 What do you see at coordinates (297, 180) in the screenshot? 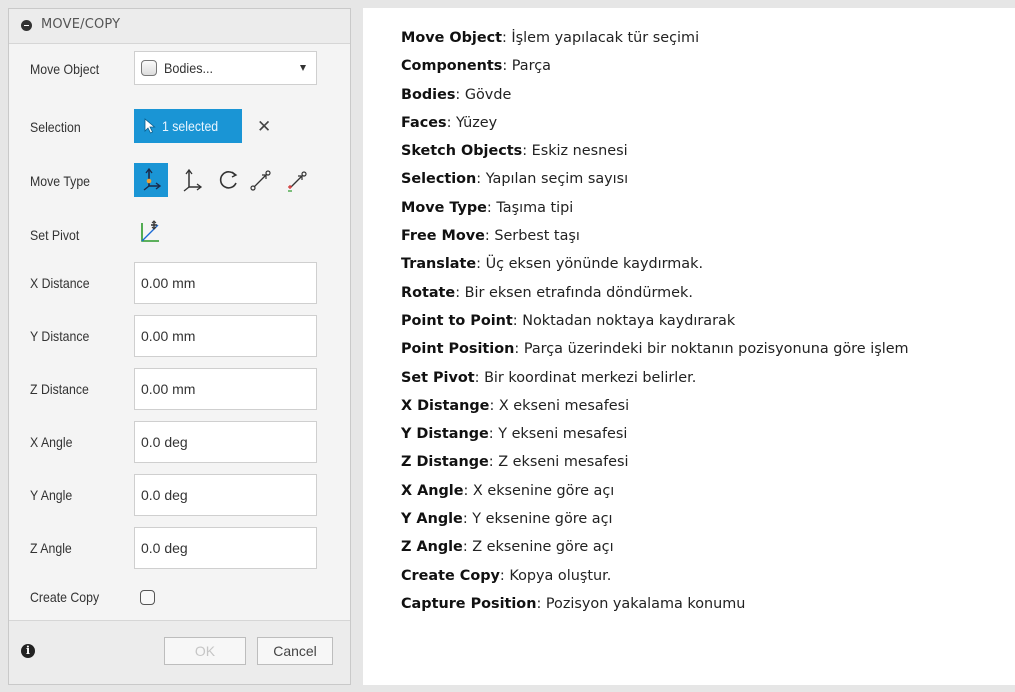
I see `point-position-icon` at bounding box center [297, 180].